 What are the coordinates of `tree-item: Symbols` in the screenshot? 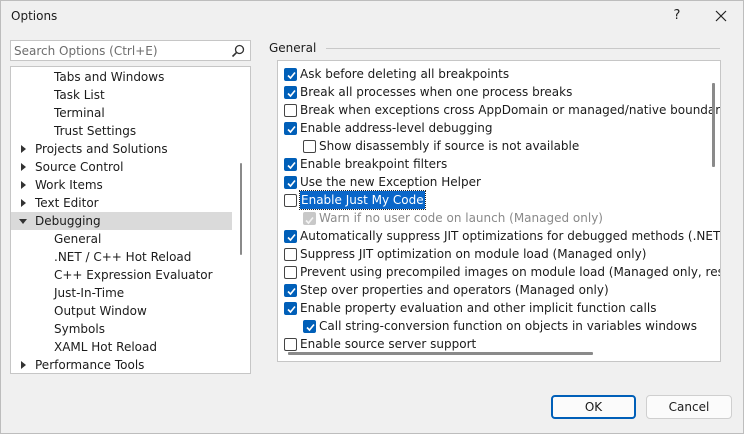 It's located at (121, 329).